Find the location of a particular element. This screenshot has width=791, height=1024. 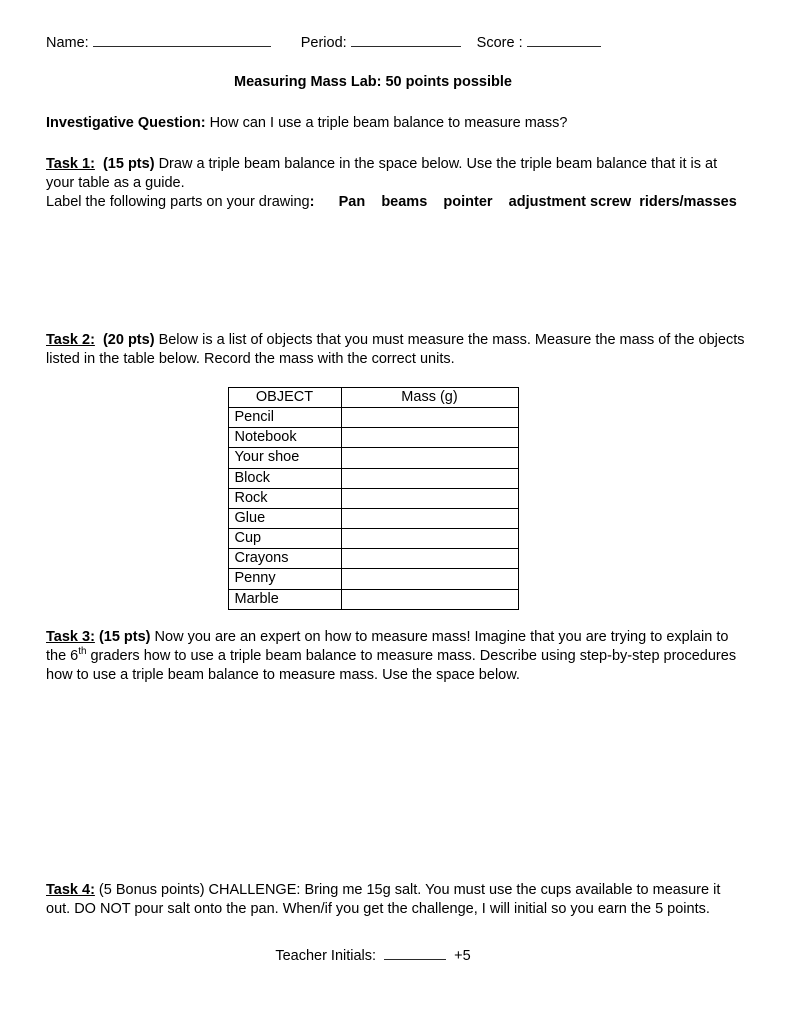

object-name-cell: Glue is located at coordinates (284, 518).